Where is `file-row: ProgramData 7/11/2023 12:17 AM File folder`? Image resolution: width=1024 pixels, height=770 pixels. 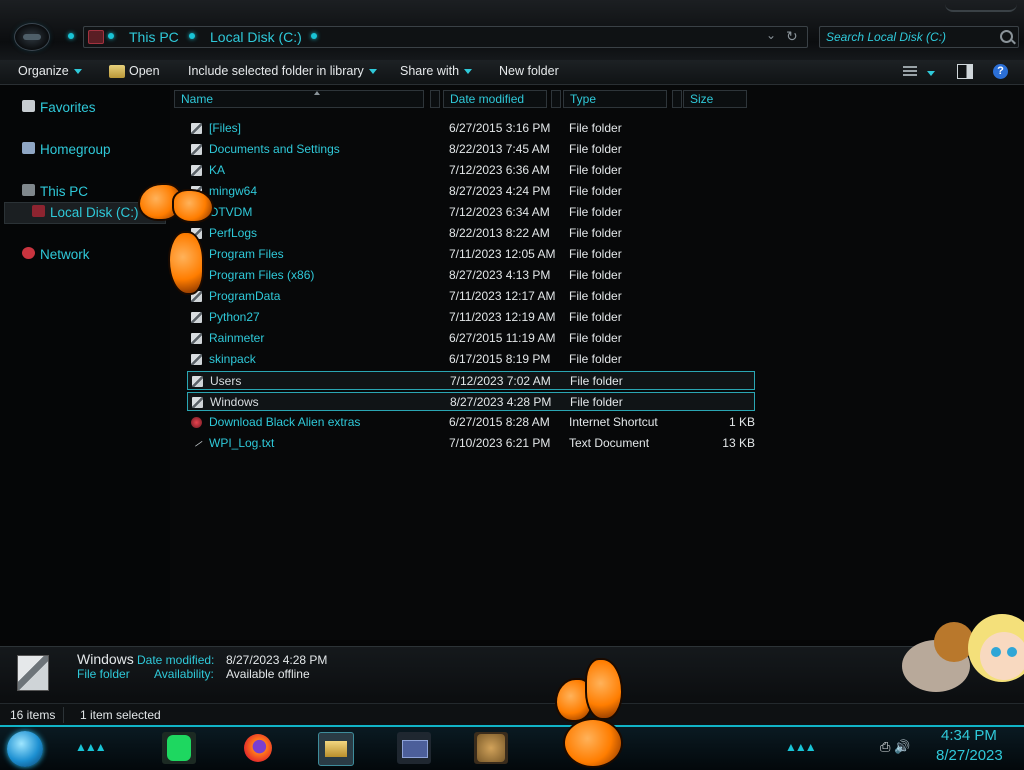 file-row: ProgramData 7/11/2023 12:17 AM File folder is located at coordinates (471, 296).